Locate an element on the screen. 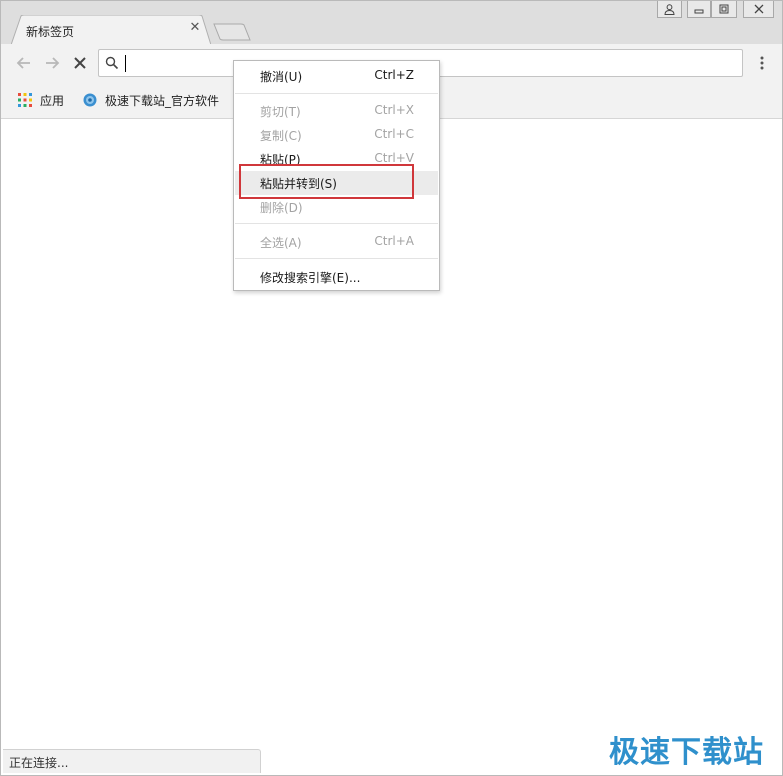 This screenshot has height=776, width=783. menu-item-copy: 复制(C) Ctrl+C is located at coordinates (336, 135).